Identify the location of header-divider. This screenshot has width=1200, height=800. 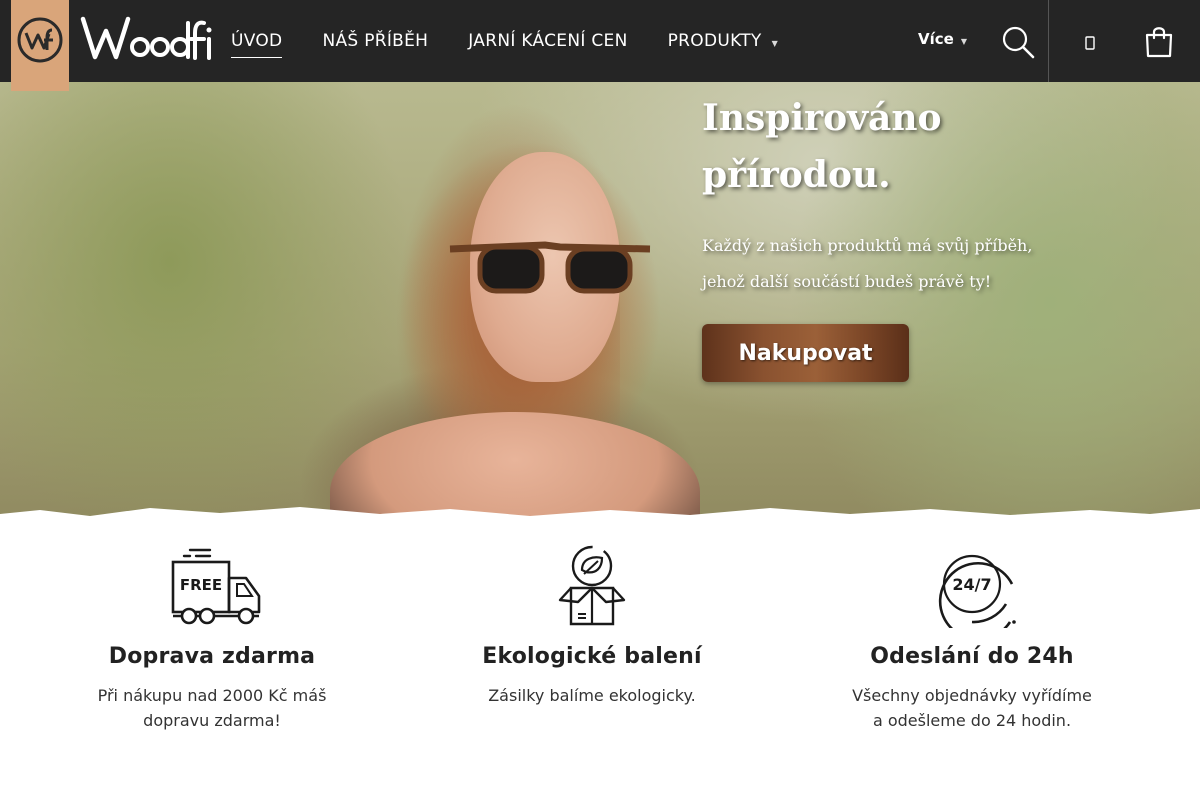
(1048, 41).